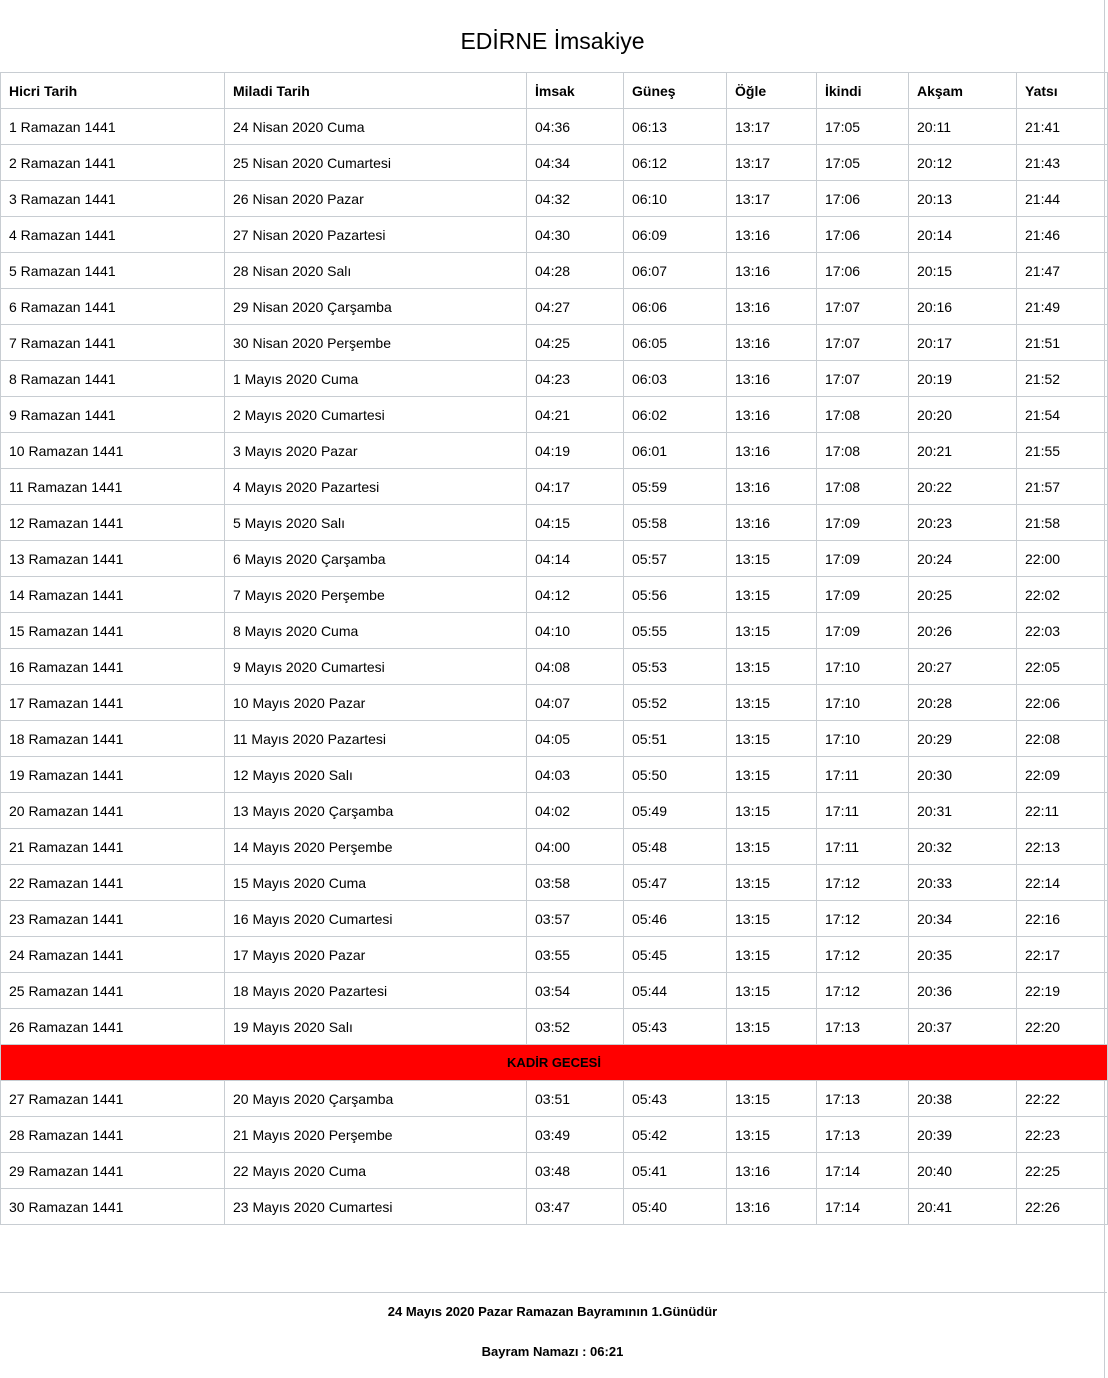 Image resolution: width=1108 pixels, height=1378 pixels. Describe the element at coordinates (112, 1206) in the screenshot. I see `hicri-tarih-cell: 30 Ramazan 1441` at that location.